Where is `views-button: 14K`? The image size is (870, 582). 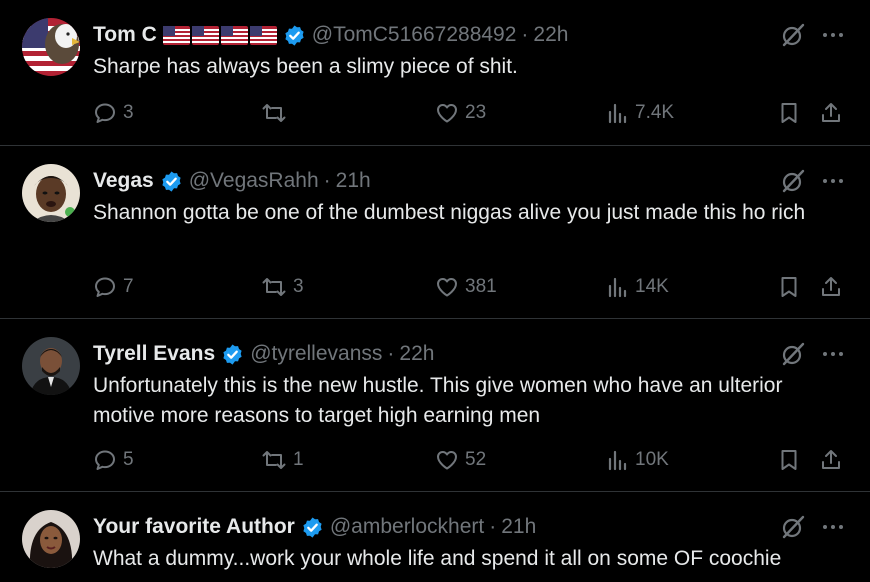
views-button: 14K is located at coordinates (638, 287).